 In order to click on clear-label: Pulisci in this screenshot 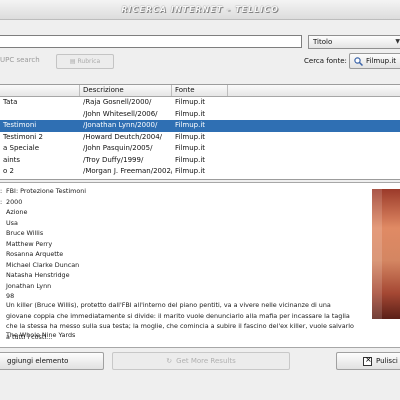, I will do `click(387, 361)`.